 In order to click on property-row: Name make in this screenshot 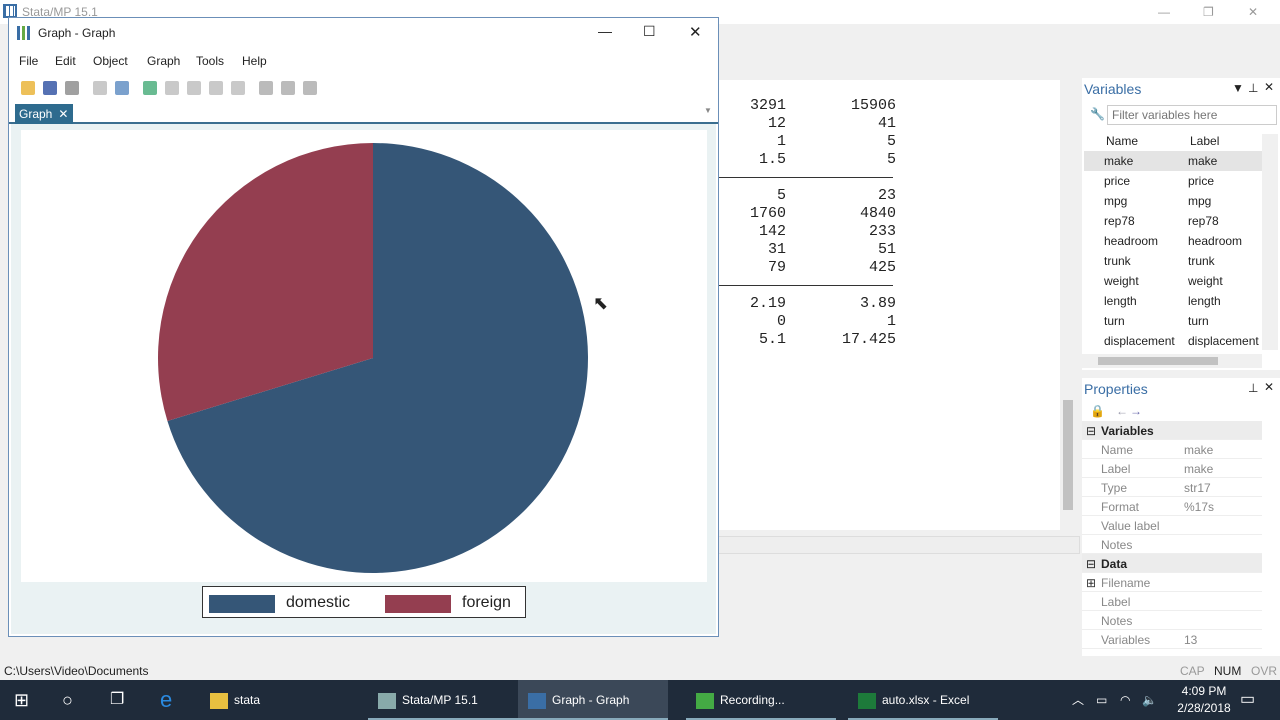, I will do `click(1172, 449)`.